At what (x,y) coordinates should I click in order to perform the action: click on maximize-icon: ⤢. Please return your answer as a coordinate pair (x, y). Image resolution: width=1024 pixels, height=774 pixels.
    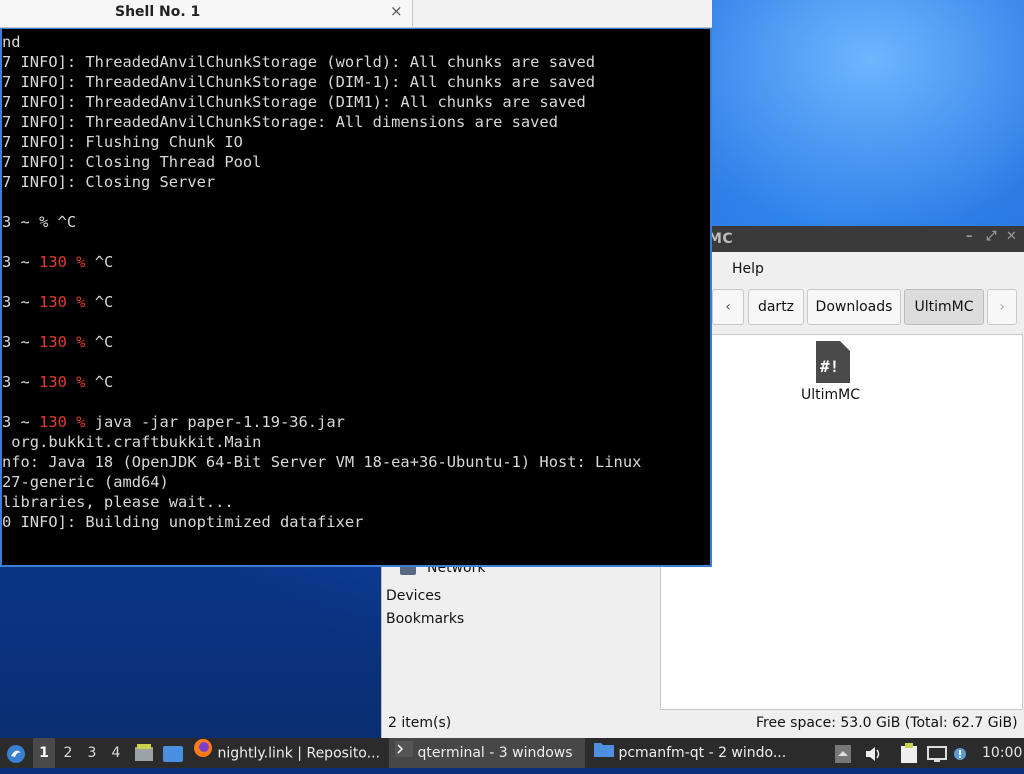
    Looking at the image, I should click on (991, 236).